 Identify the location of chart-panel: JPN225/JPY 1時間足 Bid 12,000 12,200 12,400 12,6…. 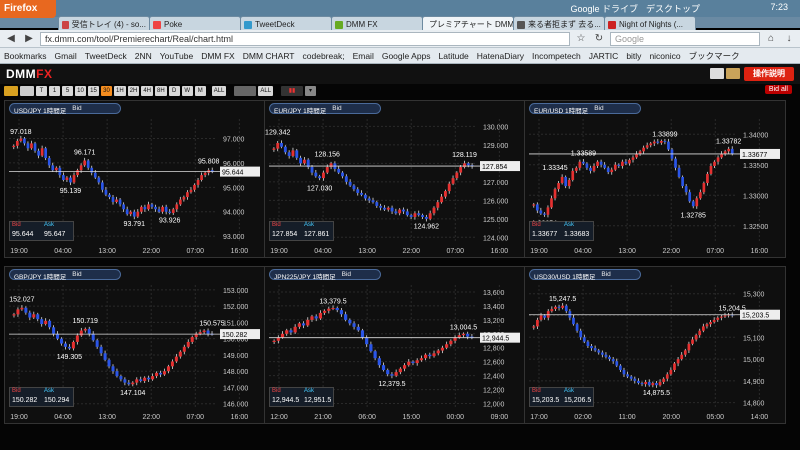
(395, 345).